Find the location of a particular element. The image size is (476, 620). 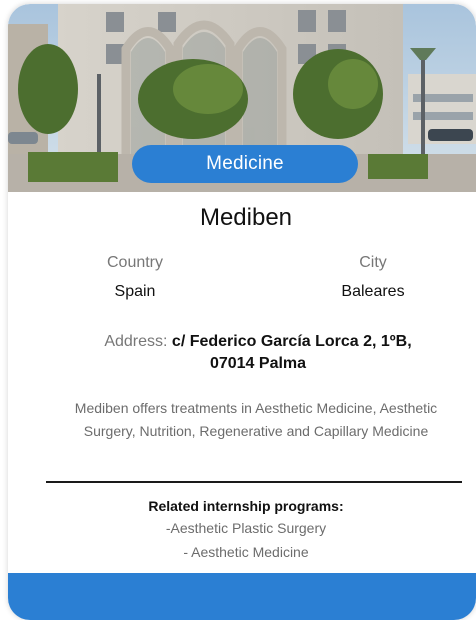

related-program-item: -Aesthetic Plastic Surgery is located at coordinates (242, 528).